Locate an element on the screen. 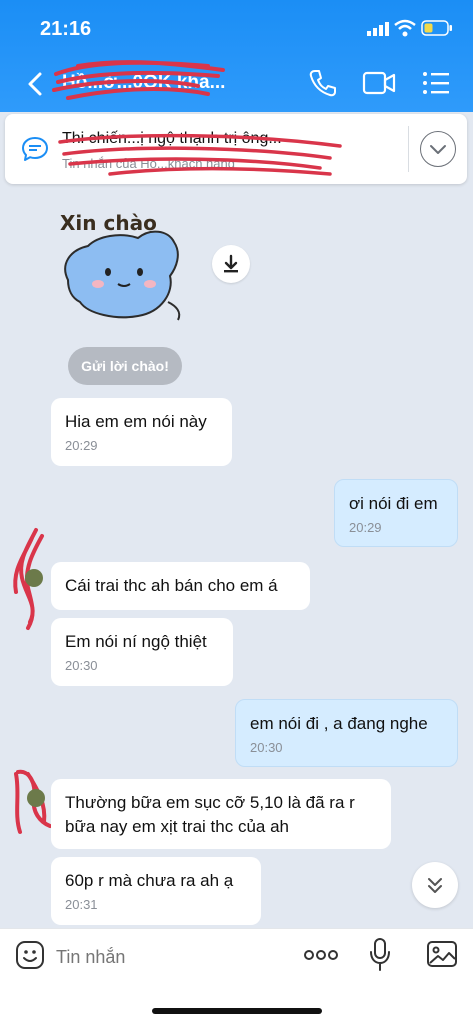 This screenshot has height=1024, width=473. download-icon is located at coordinates (231, 263).